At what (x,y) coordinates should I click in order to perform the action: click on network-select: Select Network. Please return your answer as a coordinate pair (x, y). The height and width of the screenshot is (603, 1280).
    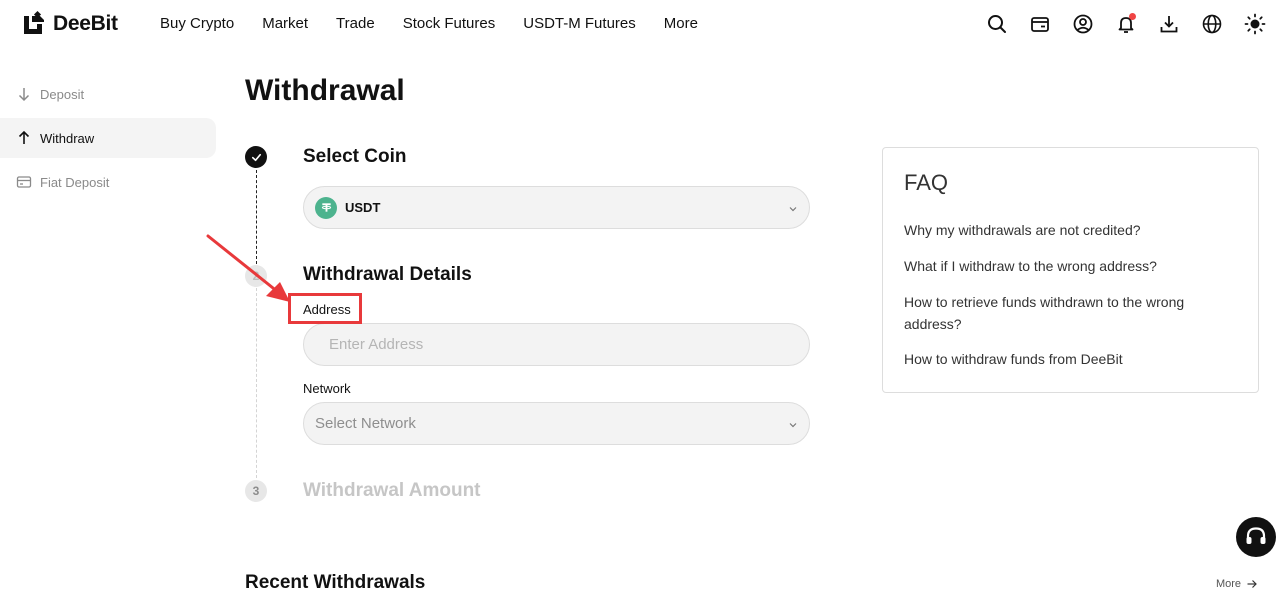
    Looking at the image, I should click on (556, 423).